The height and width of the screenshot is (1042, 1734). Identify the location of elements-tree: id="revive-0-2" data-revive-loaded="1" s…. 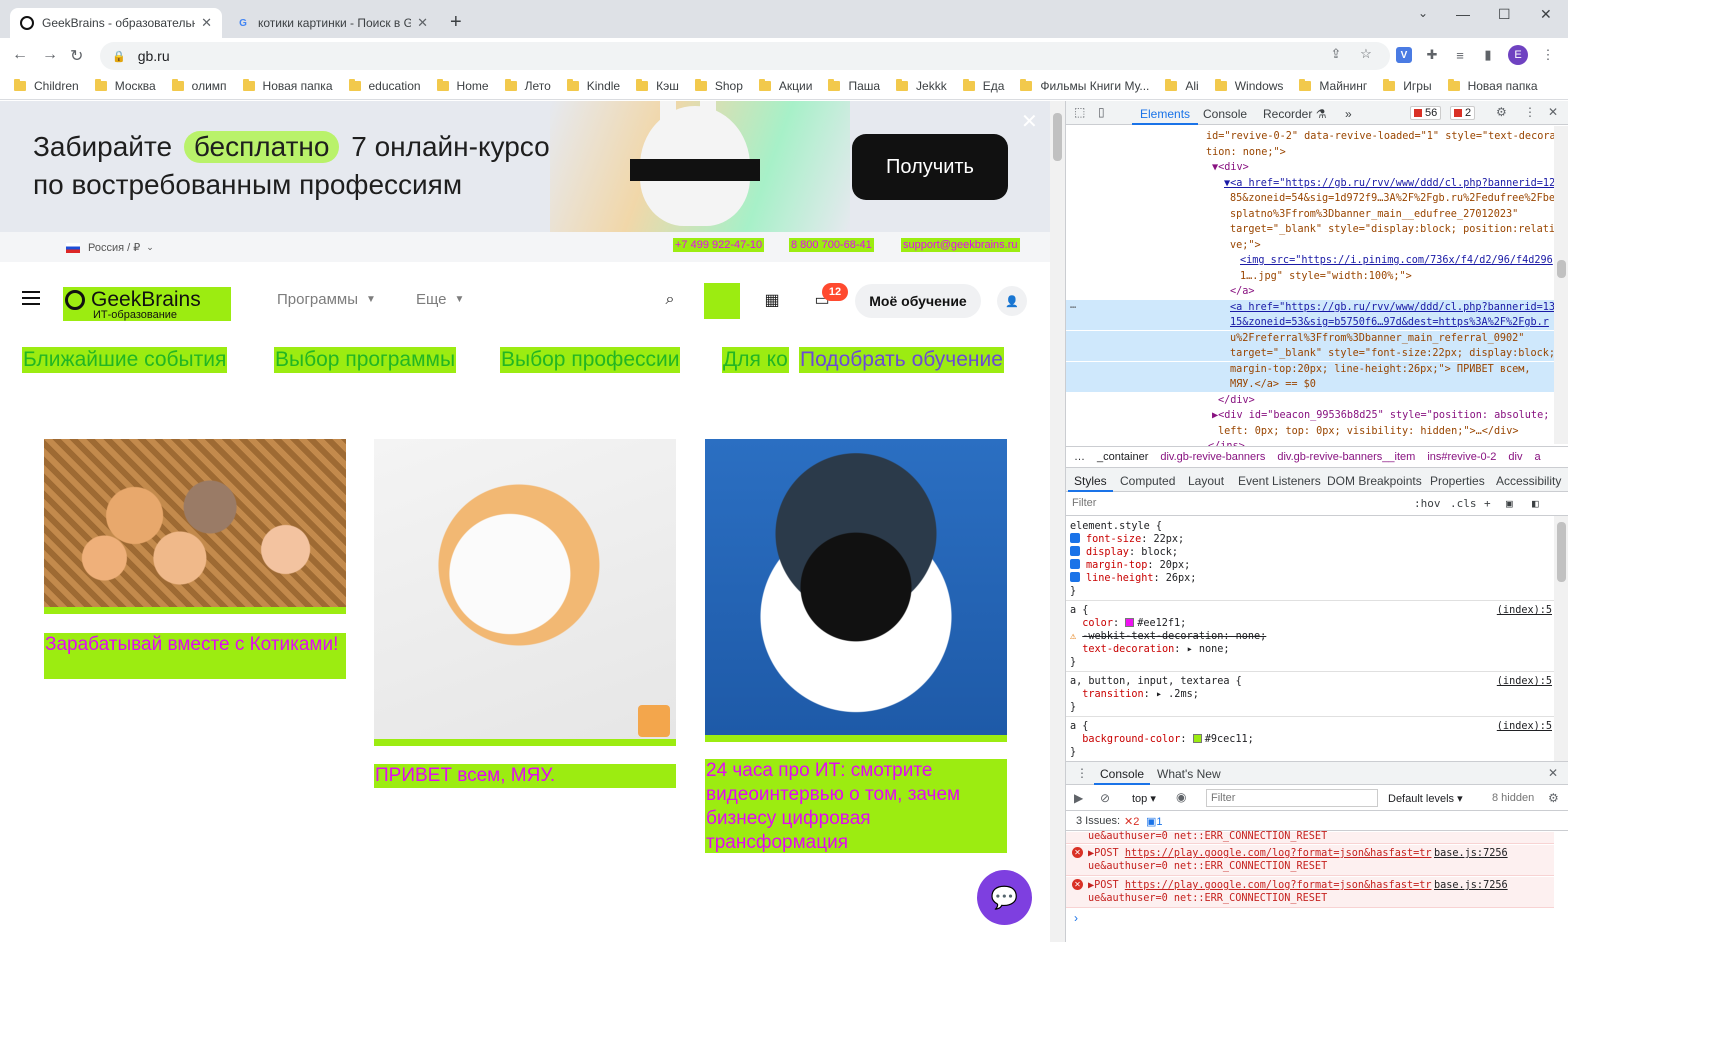
(1310, 286).